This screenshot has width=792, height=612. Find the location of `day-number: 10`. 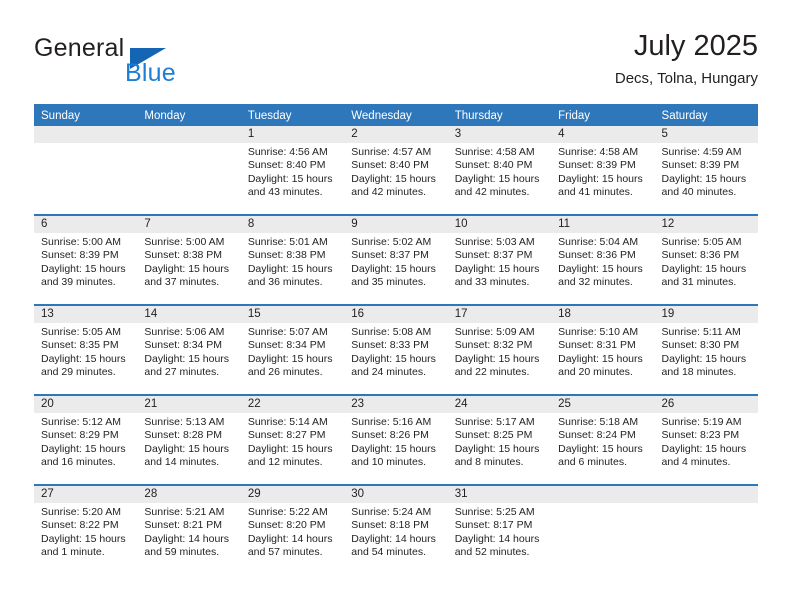

day-number: 10 is located at coordinates (499, 224).